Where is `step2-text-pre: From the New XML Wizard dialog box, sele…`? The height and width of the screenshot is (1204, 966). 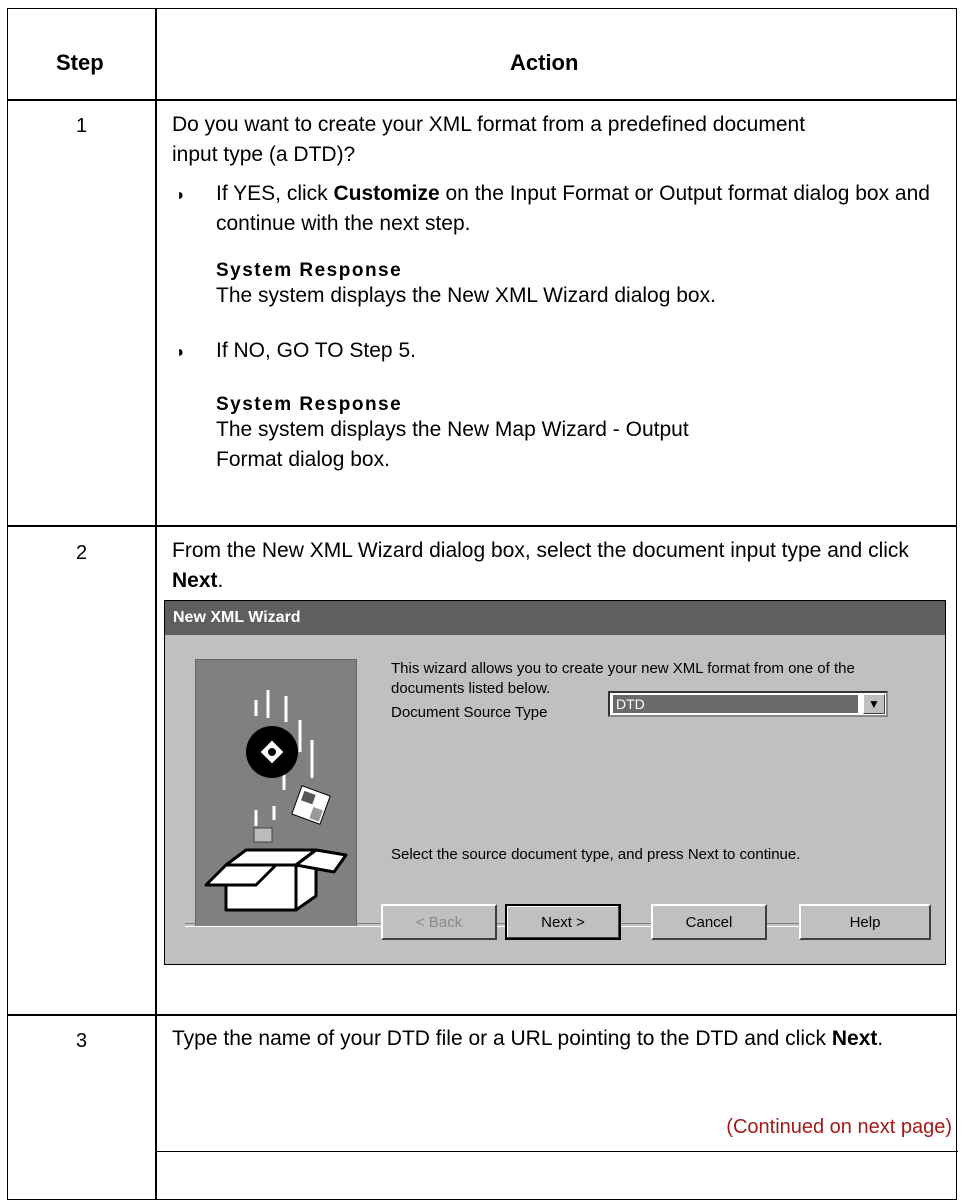
step2-text-pre: From the New XML Wizard dialog box, sele… is located at coordinates (540, 550).